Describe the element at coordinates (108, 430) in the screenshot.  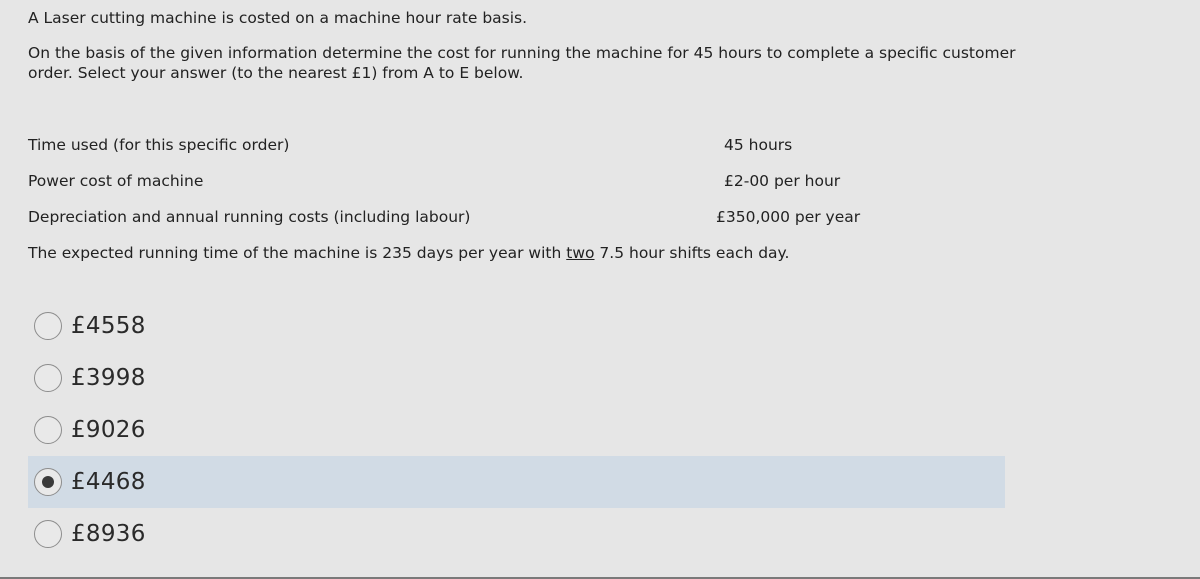
I see `answer-option-label: £9026` at that location.